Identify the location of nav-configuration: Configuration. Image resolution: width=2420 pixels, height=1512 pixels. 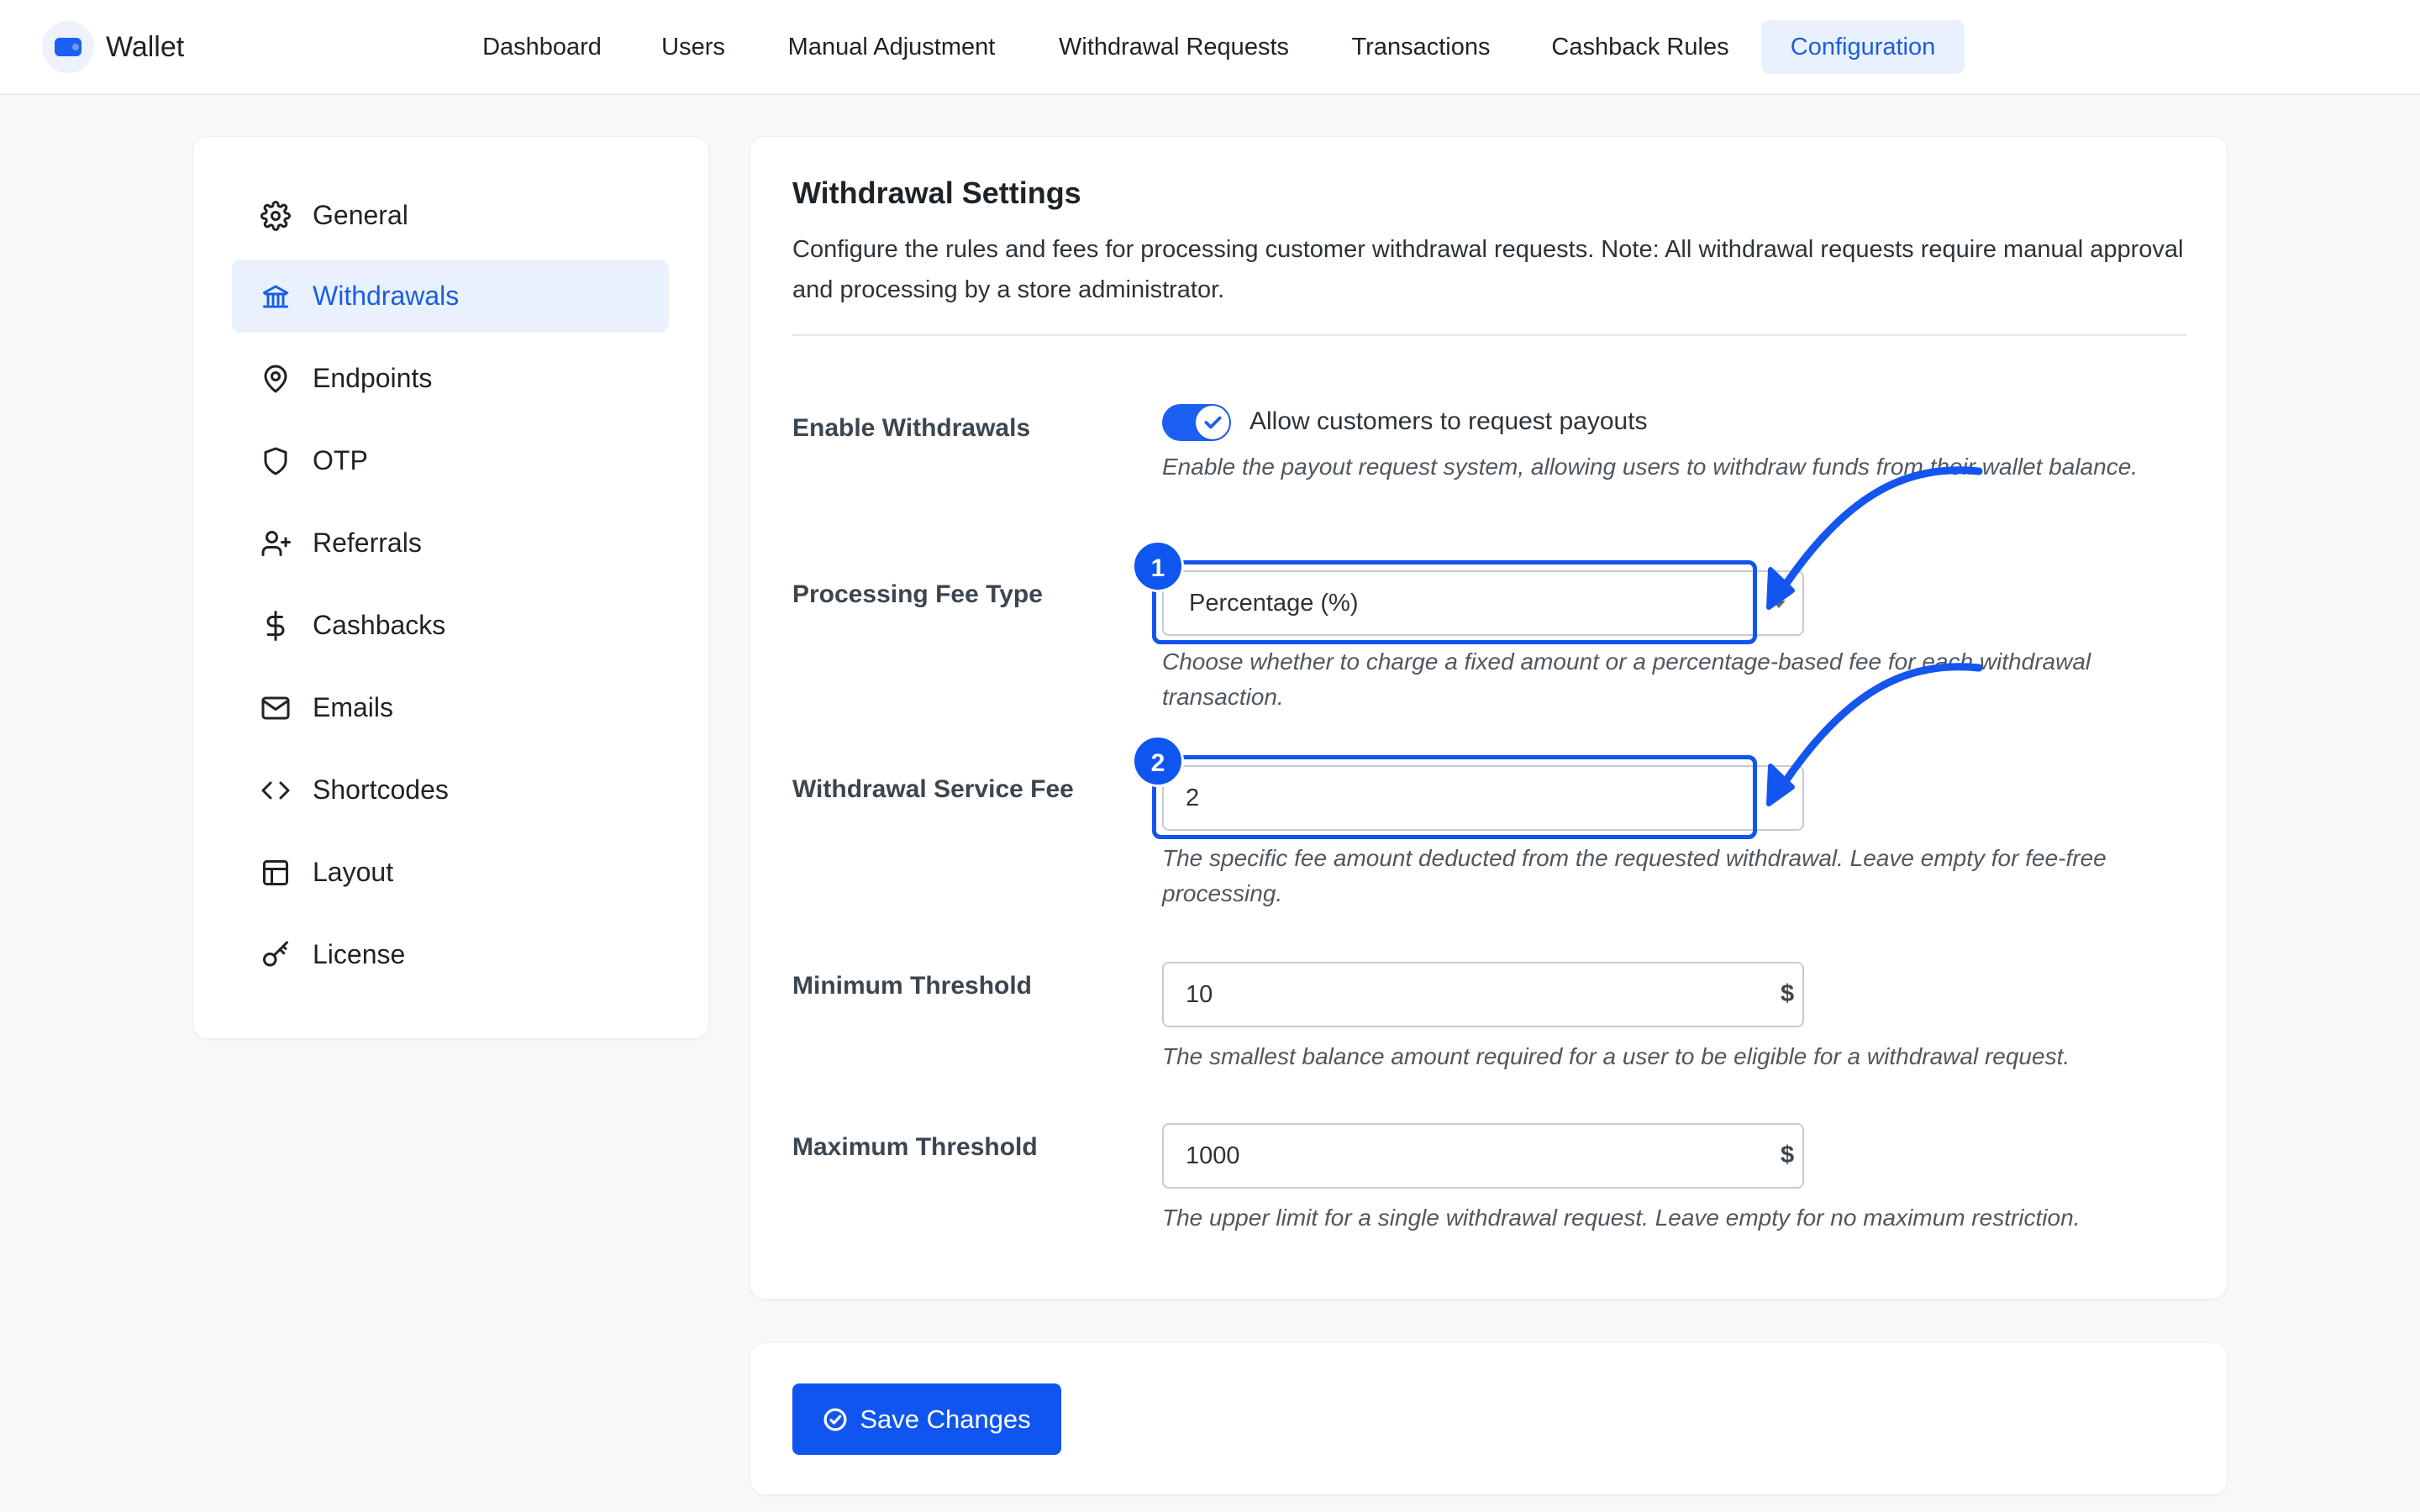
(1863, 47).